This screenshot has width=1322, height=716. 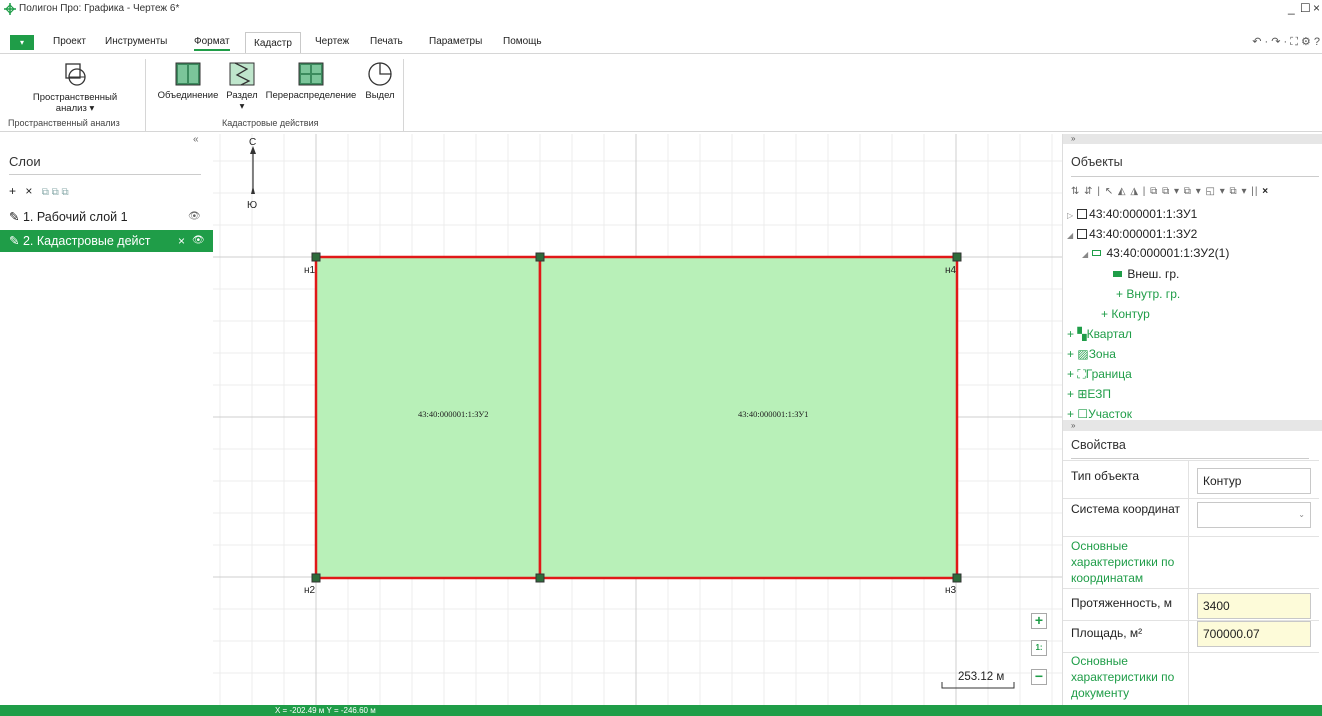 I want to click on layer-copy-buttons: ⧉ ⧉ ⧉, so click(x=55, y=192).